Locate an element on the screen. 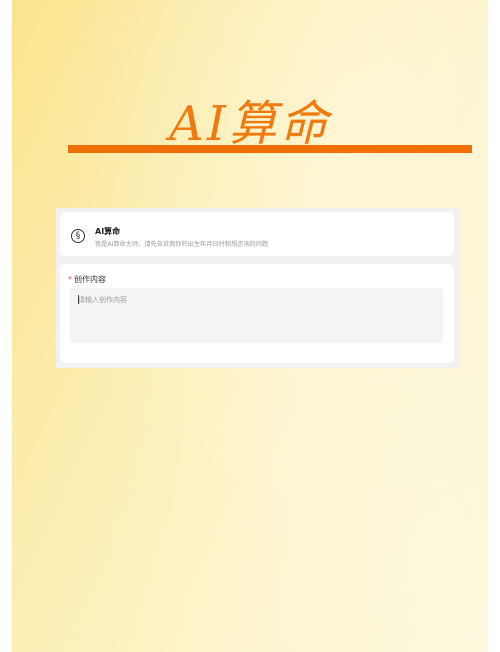 This screenshot has width=500, height=652. creation-content-input is located at coordinates (256, 315).